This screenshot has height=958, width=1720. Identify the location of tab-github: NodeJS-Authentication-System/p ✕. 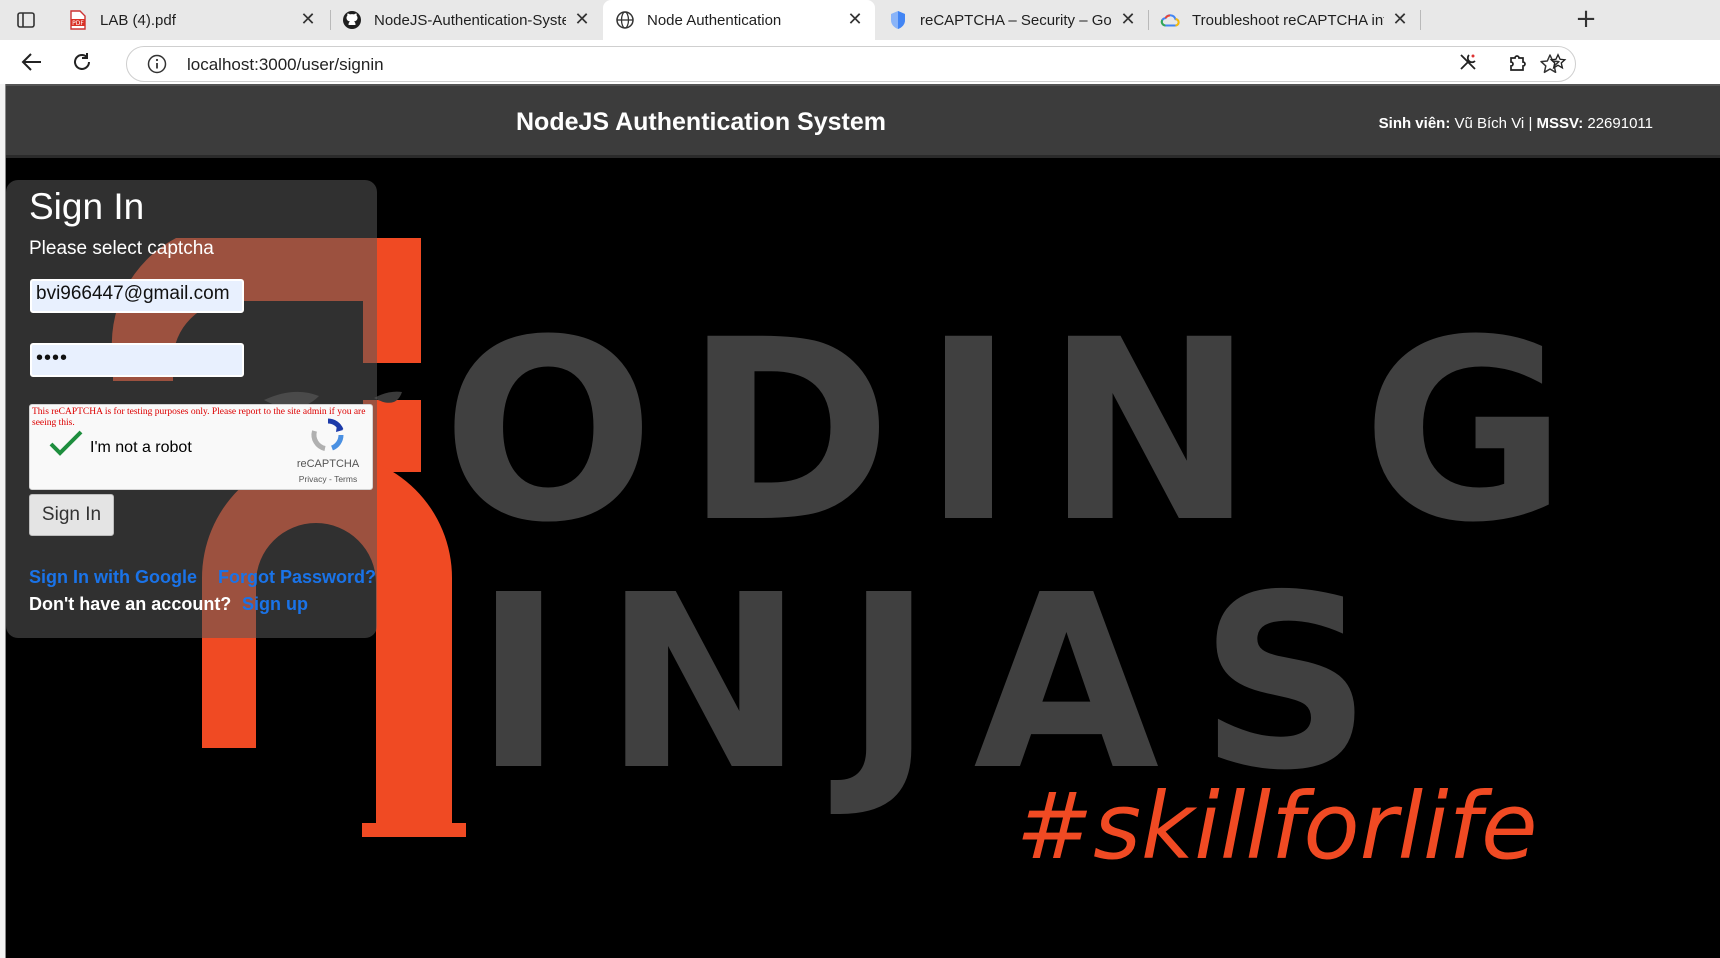
(466, 20).